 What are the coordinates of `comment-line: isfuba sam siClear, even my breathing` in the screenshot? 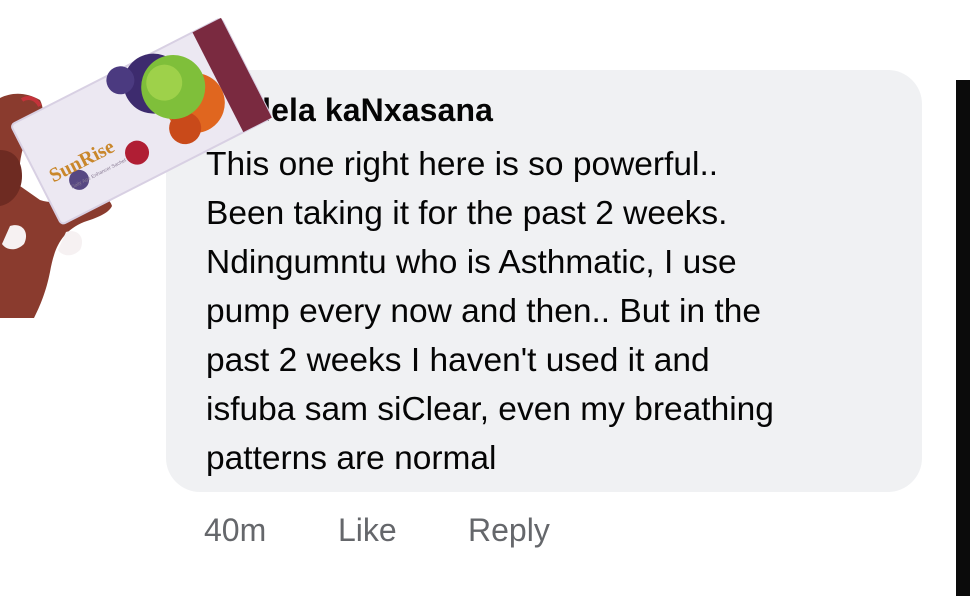 It's located at (490, 409).